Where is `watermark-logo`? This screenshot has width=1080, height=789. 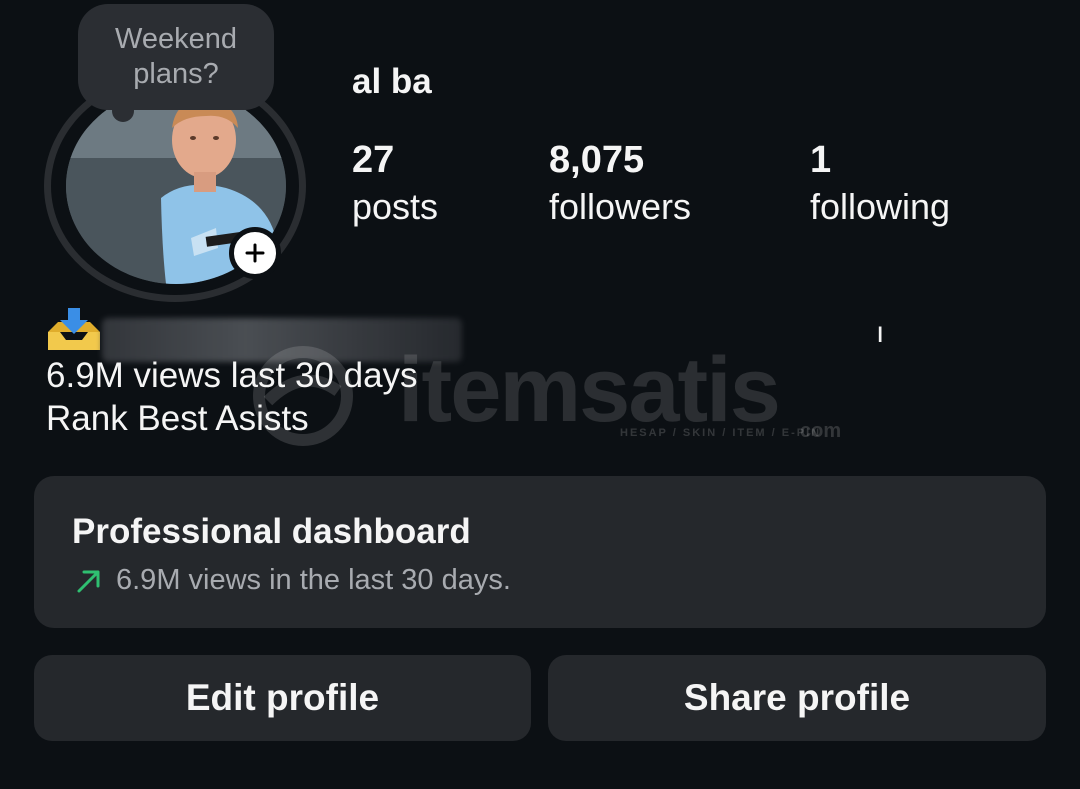 watermark-logo is located at coordinates (303, 396).